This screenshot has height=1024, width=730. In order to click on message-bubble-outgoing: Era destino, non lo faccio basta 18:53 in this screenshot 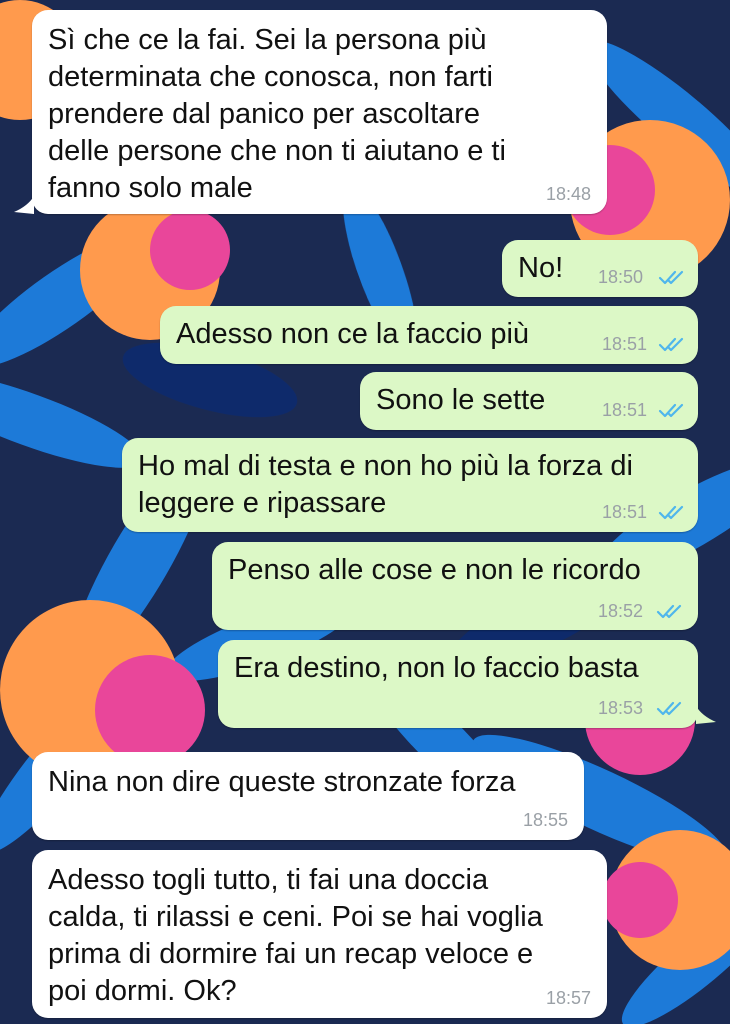, I will do `click(458, 684)`.